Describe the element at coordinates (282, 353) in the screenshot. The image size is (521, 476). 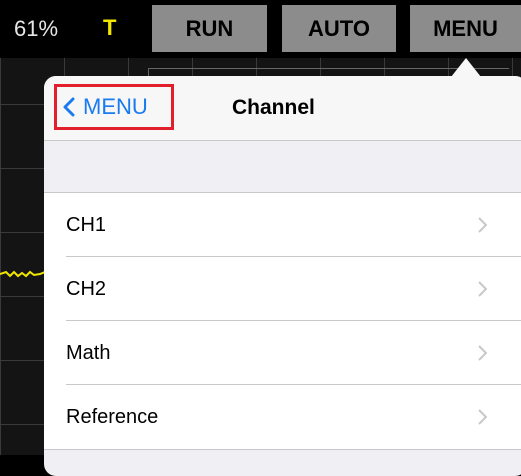
I see `list-item-math: Math` at that location.